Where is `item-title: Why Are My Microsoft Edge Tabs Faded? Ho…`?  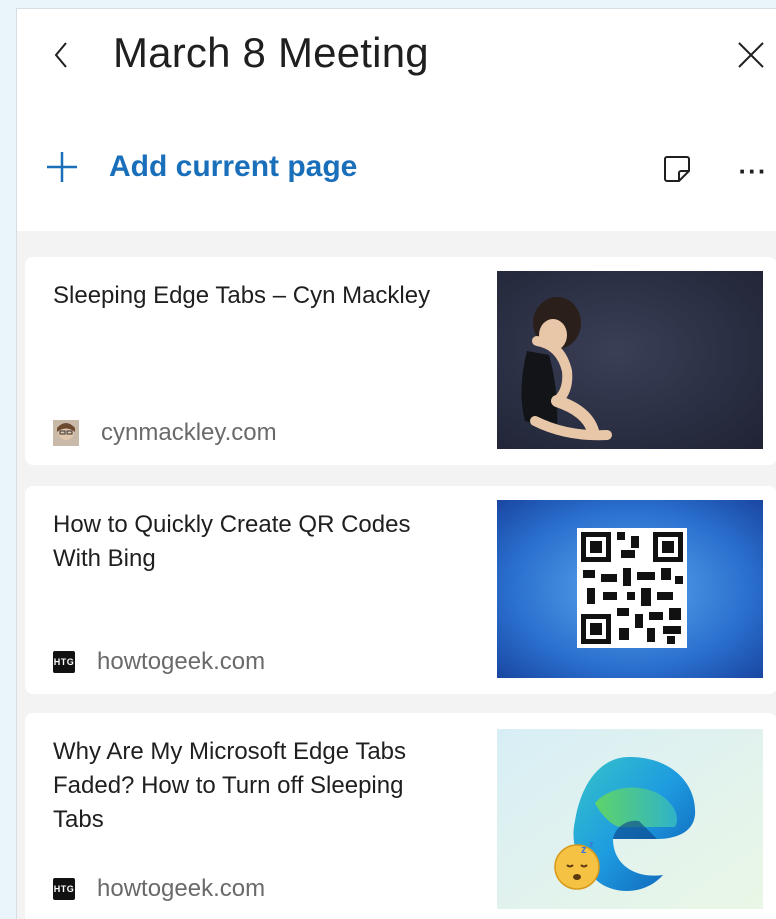 item-title: Why Are My Microsoft Edge Tabs Faded? Ho… is located at coordinates (230, 785).